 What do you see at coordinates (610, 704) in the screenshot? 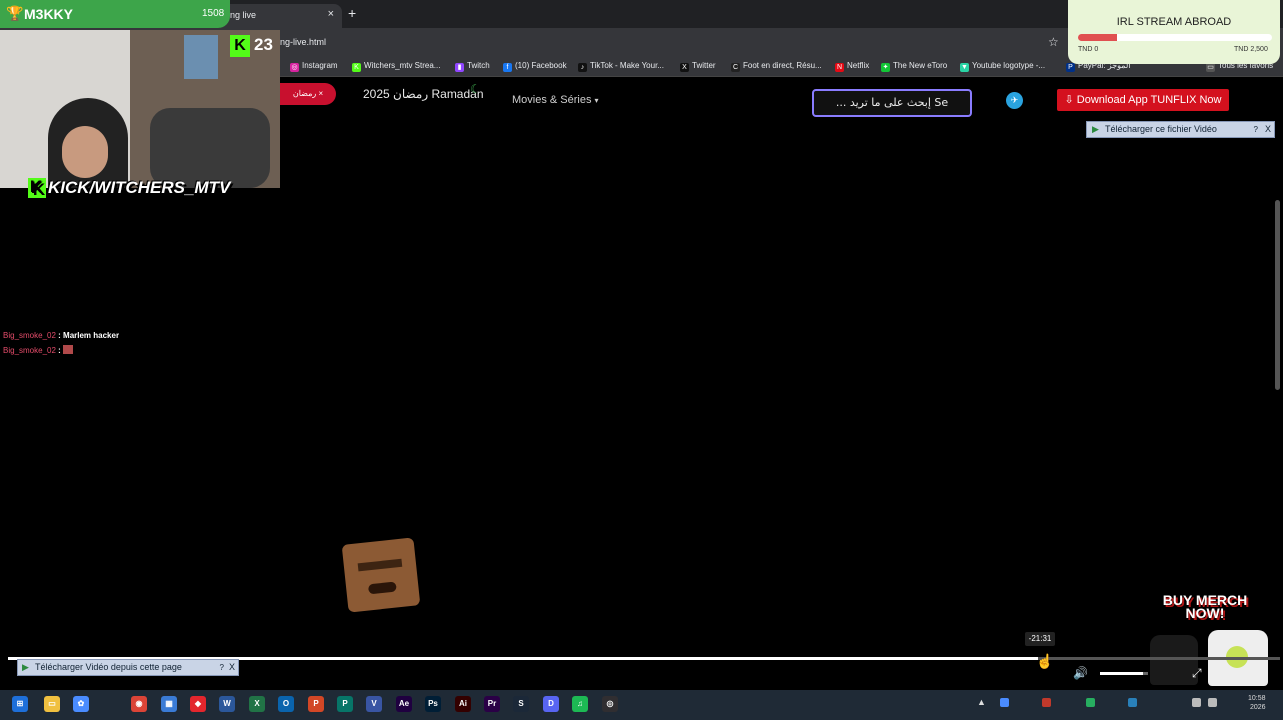
I see `obs-icon: ◎` at bounding box center [610, 704].